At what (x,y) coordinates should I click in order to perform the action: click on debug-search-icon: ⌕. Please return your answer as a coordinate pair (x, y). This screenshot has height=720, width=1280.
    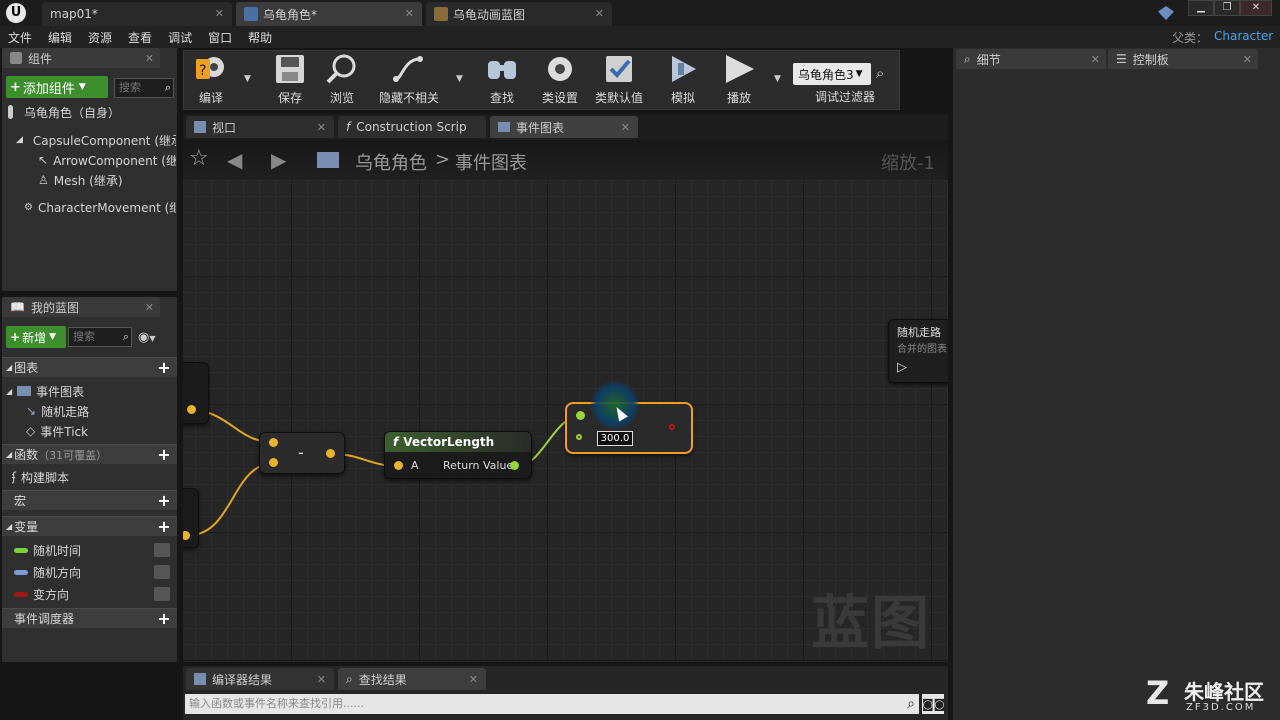
    Looking at the image, I should click on (880, 73).